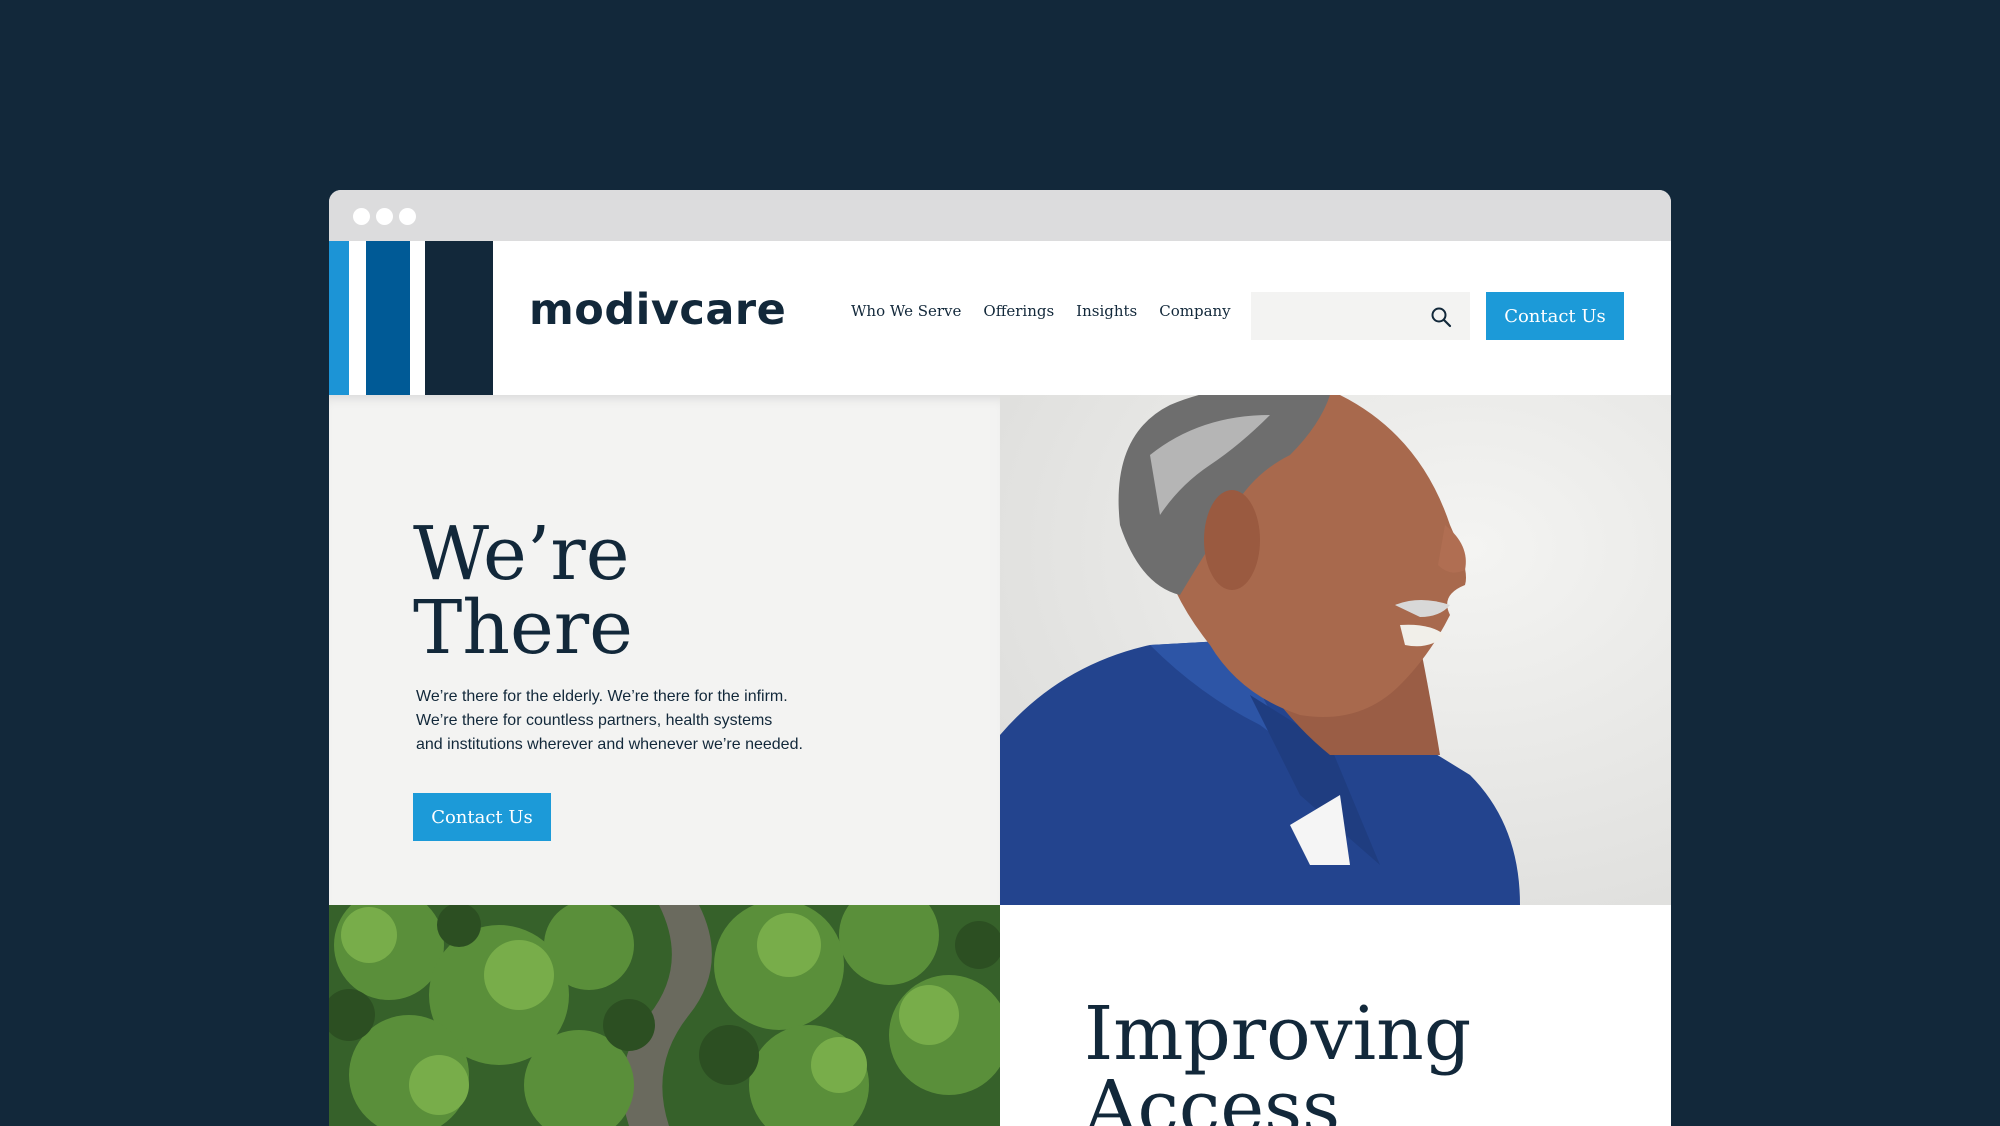  I want to click on nav-item-offerings: Offerings, so click(1018, 311).